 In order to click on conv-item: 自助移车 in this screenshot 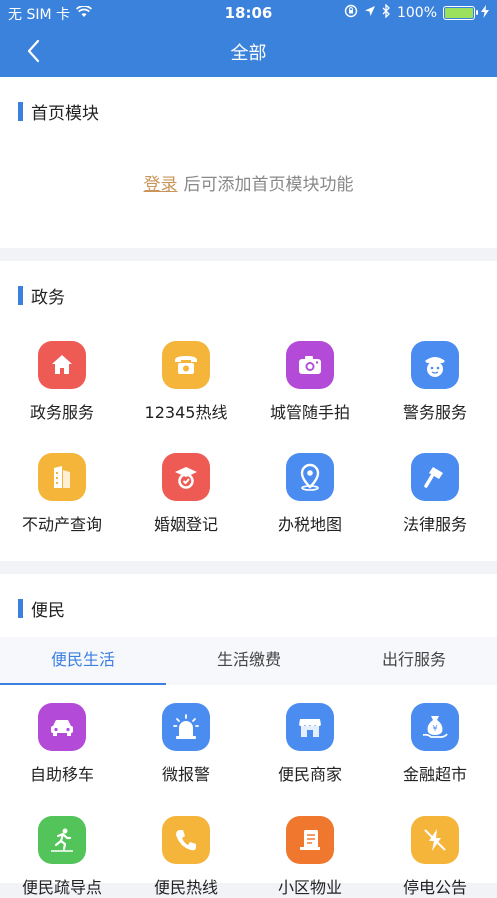, I will do `click(62, 744)`.